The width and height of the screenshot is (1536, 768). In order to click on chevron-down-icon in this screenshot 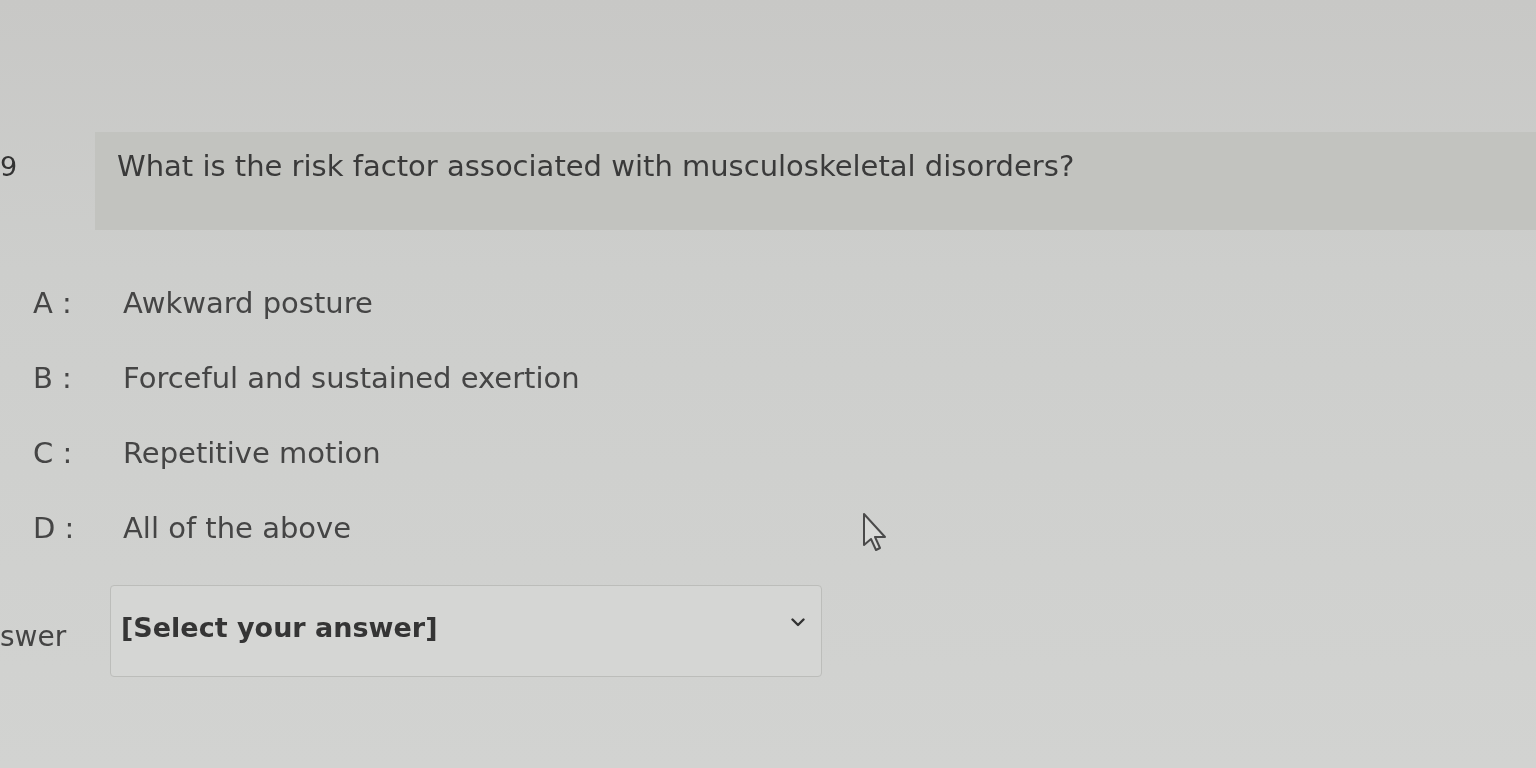, I will do `click(798, 622)`.